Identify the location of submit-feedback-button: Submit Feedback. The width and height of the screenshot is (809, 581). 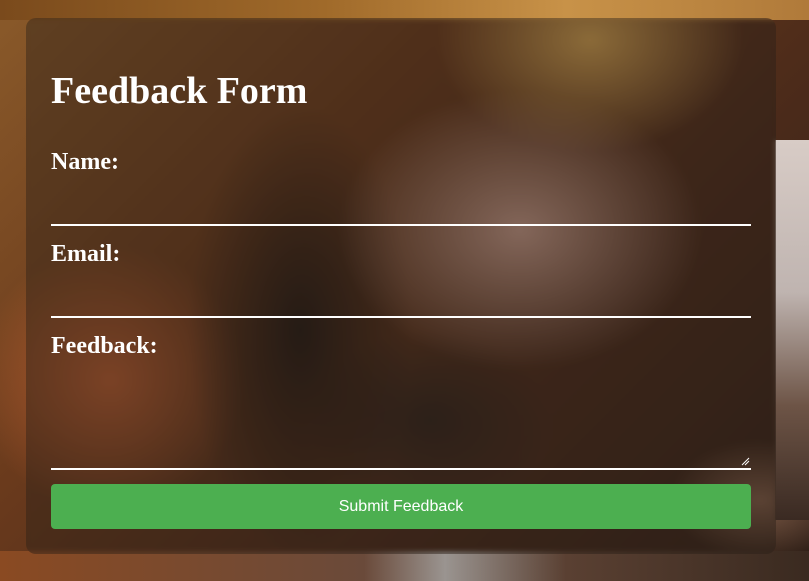
(401, 506).